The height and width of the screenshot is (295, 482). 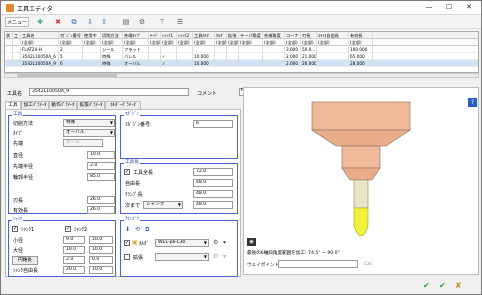 What do you see at coordinates (63, 105) in the screenshot?
I see `tab-motion-params: 動作ﾊﾟﾗﾒｰﾀ` at bounding box center [63, 105].